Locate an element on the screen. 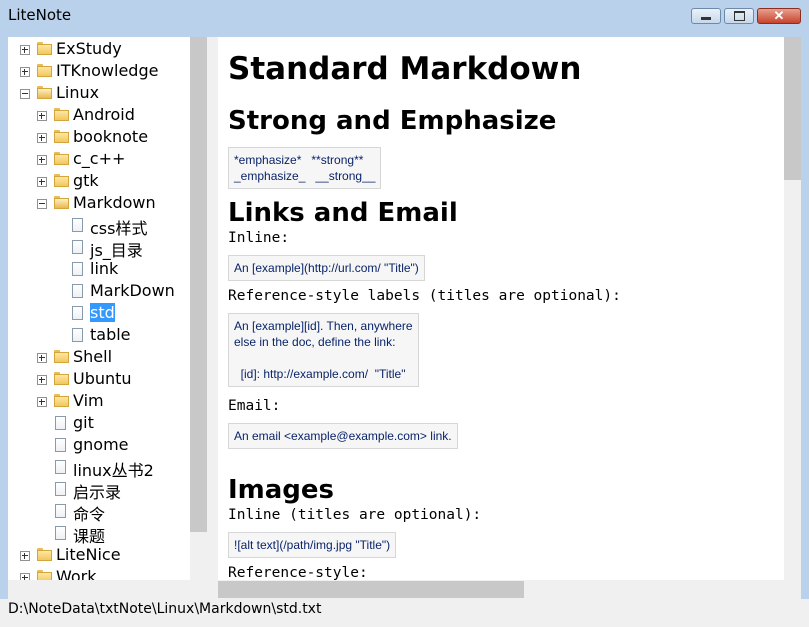 Image resolution: width=809 pixels, height=627 pixels. tree-item: LiteNice is located at coordinates (99, 555).